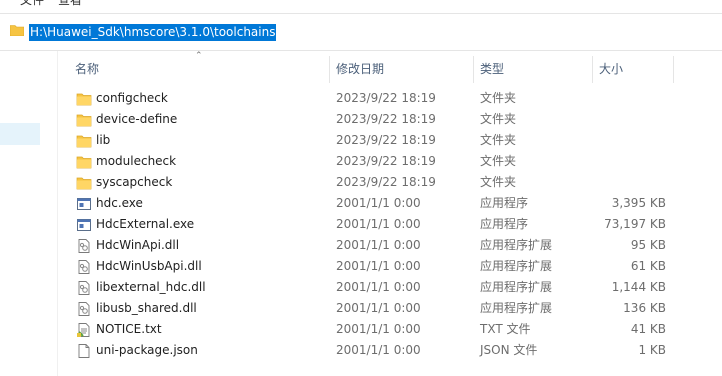 This screenshot has width=722, height=376. I want to click on file-row: uni-package.json 2001/1/1 0:00 JSON 文件 1 KB, so click(361, 350).